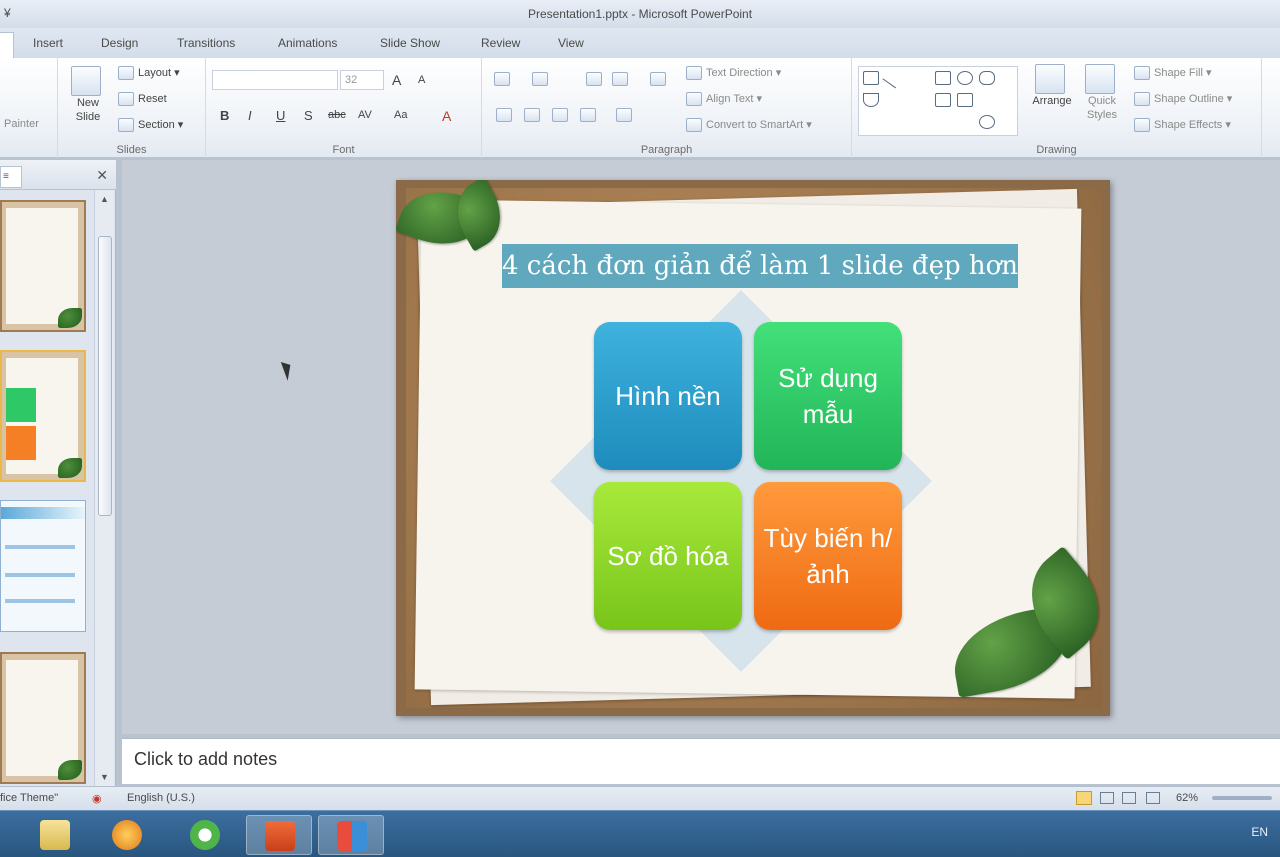 Image resolution: width=1280 pixels, height=857 pixels. Describe the element at coordinates (943, 78) in the screenshot. I see `rectangle-shape-icon` at that location.